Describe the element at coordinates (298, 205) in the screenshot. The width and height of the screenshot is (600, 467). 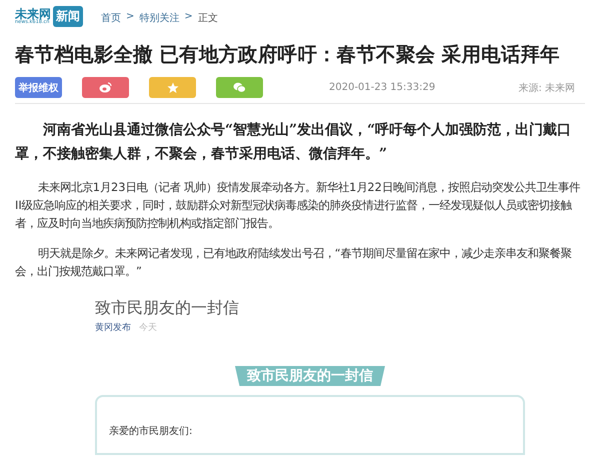
I see `body-paragraph: 未来网北京1月23日电（记者 巩帅）疫情发展牵动各方。新华社1月22日晚间消息，按照启动突发公共卫生事件II级应急响应的相关要求，同时，鼓励群众对新型冠状病毒感染的肺炎疫情进行监督，一经发现疑似人员或密切接触者，应及时向当地疾病预防控制机构或指定部门报告。` at that location.